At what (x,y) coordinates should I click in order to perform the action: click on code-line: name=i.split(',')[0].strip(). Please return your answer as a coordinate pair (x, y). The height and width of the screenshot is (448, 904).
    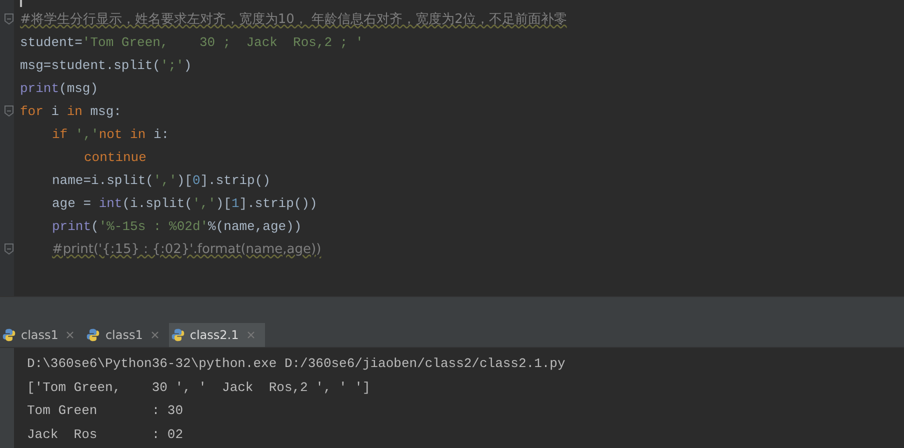
    Looking at the image, I should click on (161, 181).